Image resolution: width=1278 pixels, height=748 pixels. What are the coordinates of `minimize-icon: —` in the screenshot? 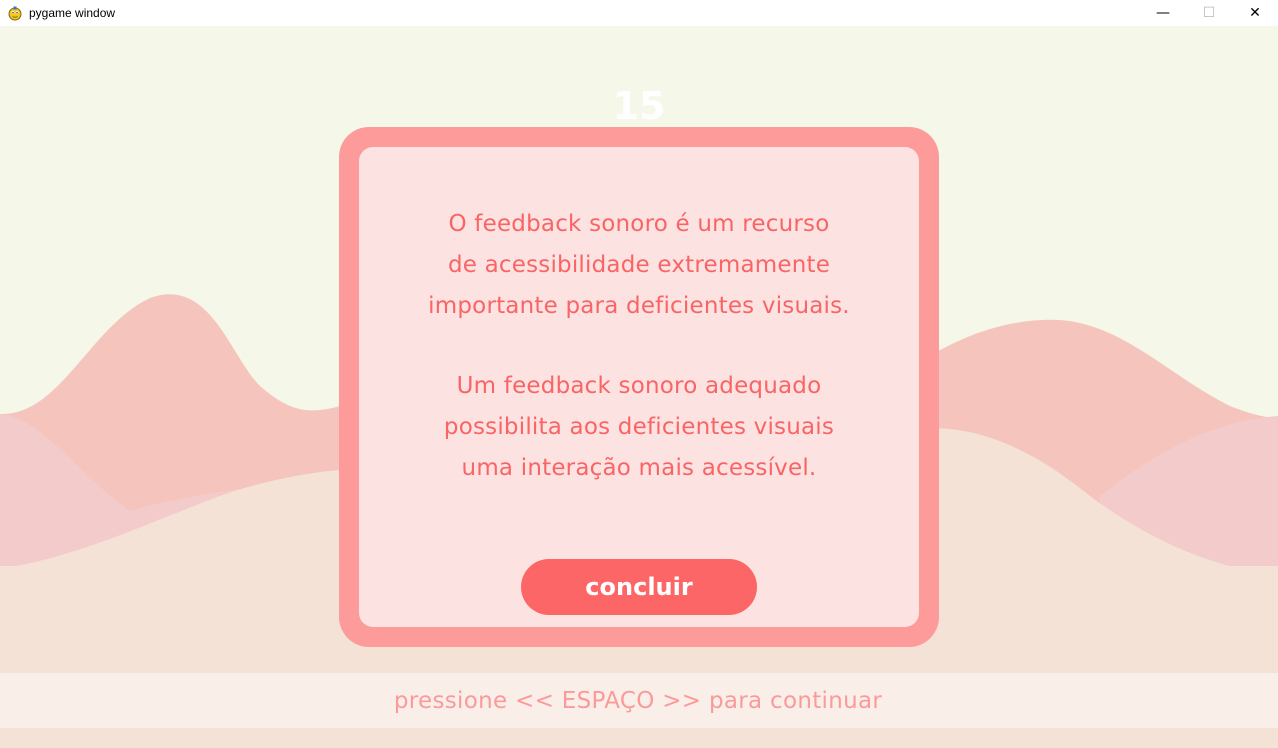 It's located at (1163, 13).